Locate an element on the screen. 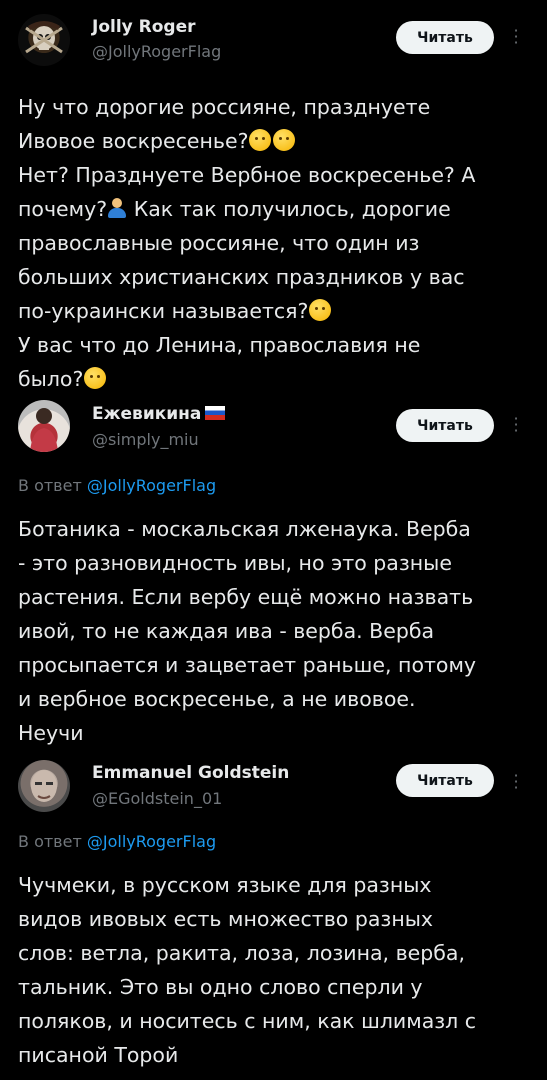  author-name: Emmanuel Goldstein is located at coordinates (190, 773).